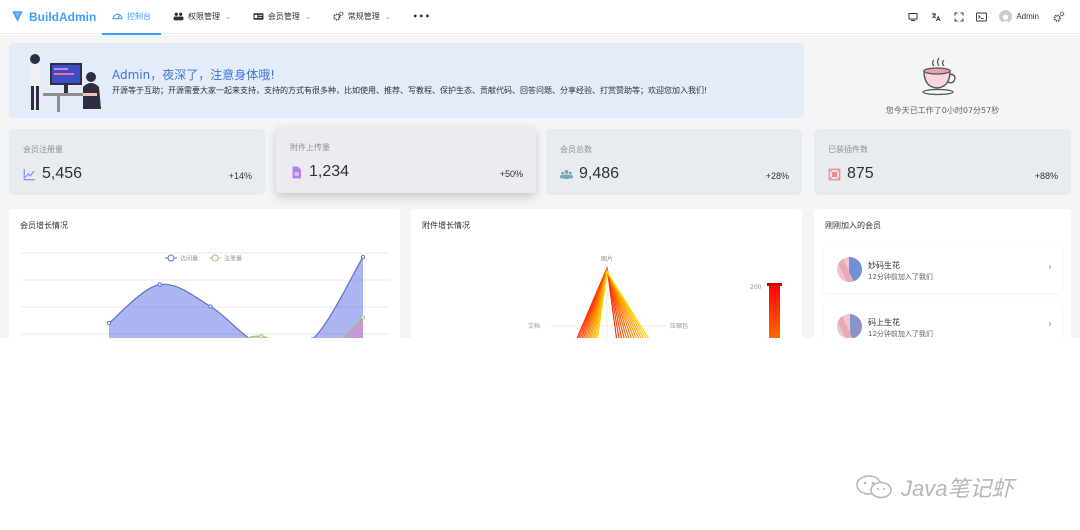 This screenshot has width=1080, height=530. I want to click on settings-button, so click(1058, 17).